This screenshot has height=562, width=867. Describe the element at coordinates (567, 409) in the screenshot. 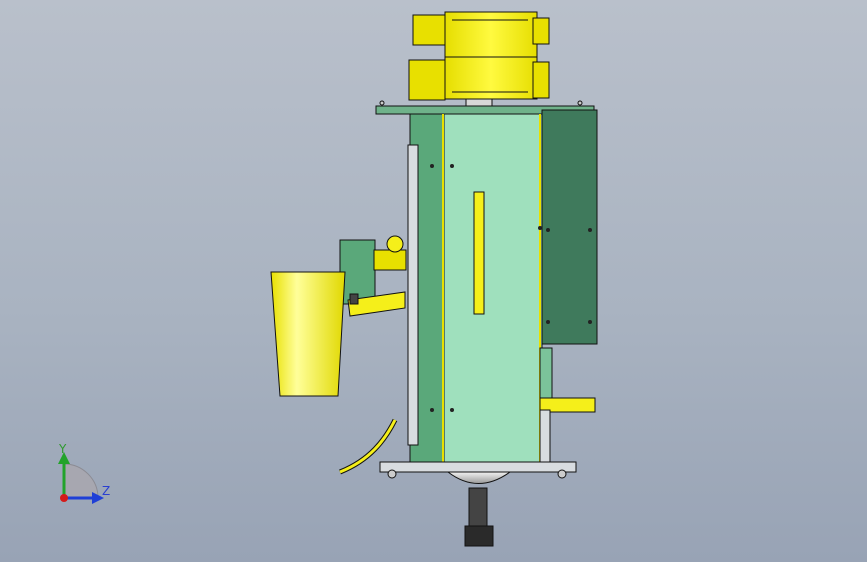

I see `right-bracket` at that location.